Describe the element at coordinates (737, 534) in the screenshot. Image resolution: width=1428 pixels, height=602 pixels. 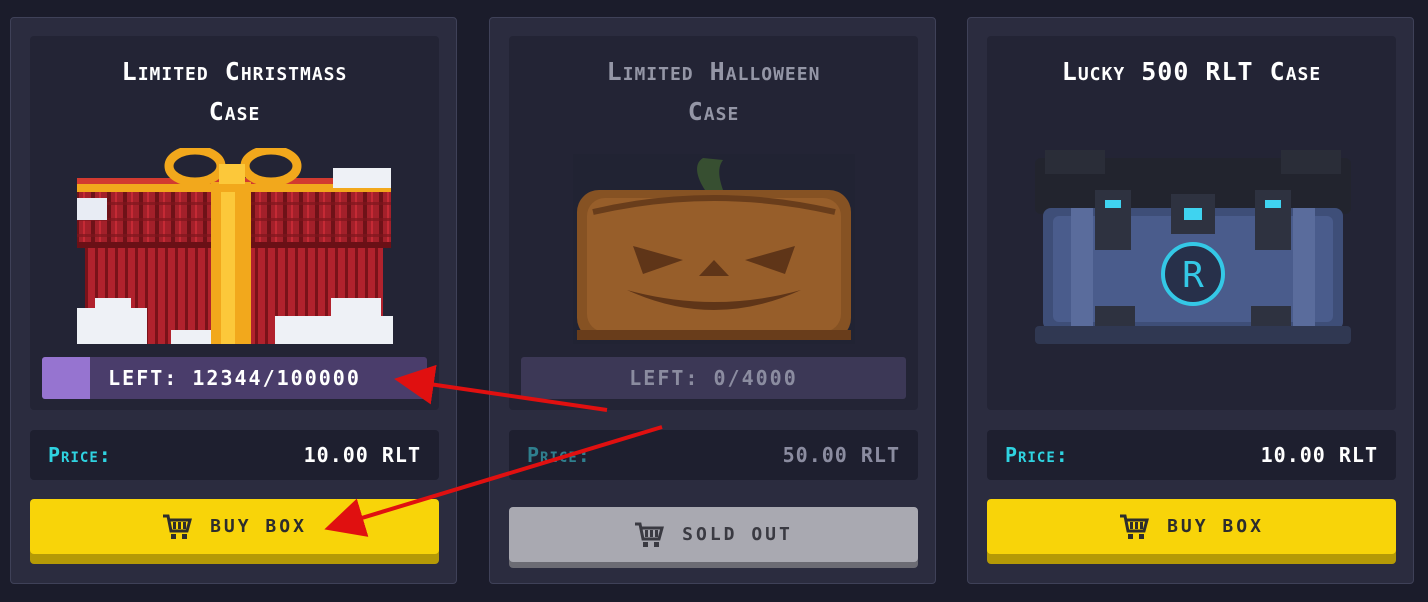
I see `sold-out-label: SOLD OUT` at that location.